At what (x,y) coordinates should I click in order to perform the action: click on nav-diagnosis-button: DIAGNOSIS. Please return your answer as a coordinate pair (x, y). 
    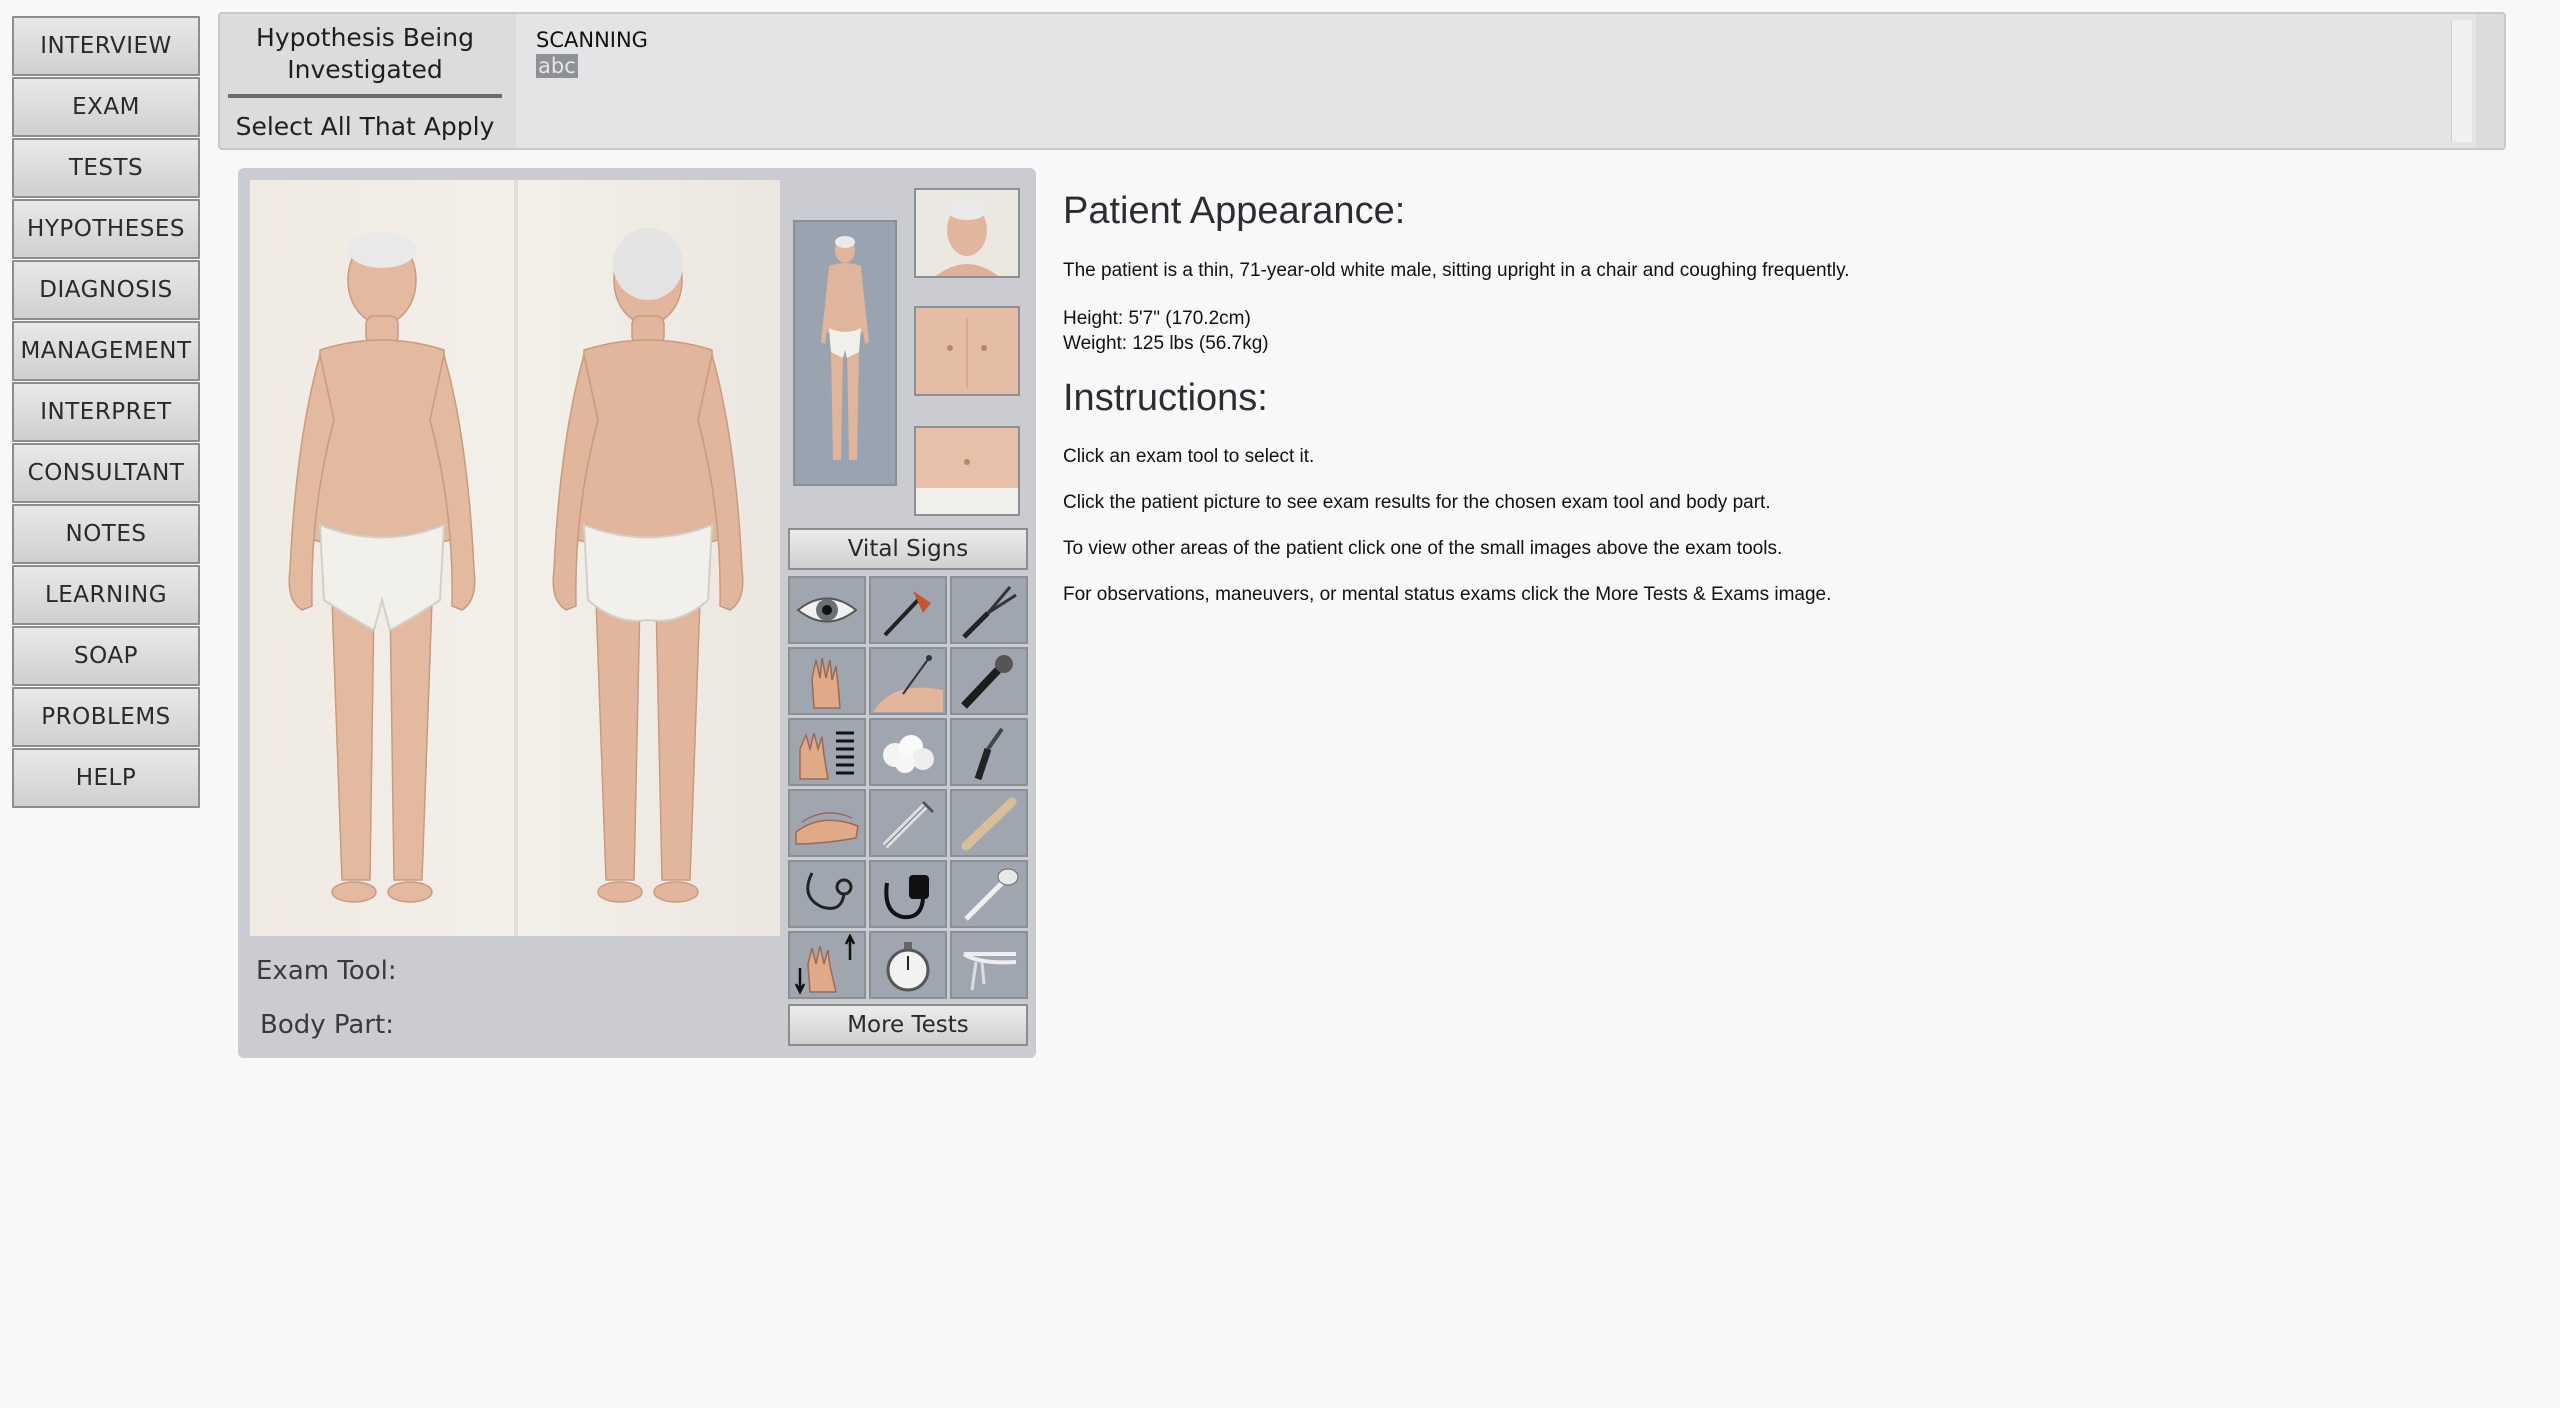
    Looking at the image, I should click on (106, 290).